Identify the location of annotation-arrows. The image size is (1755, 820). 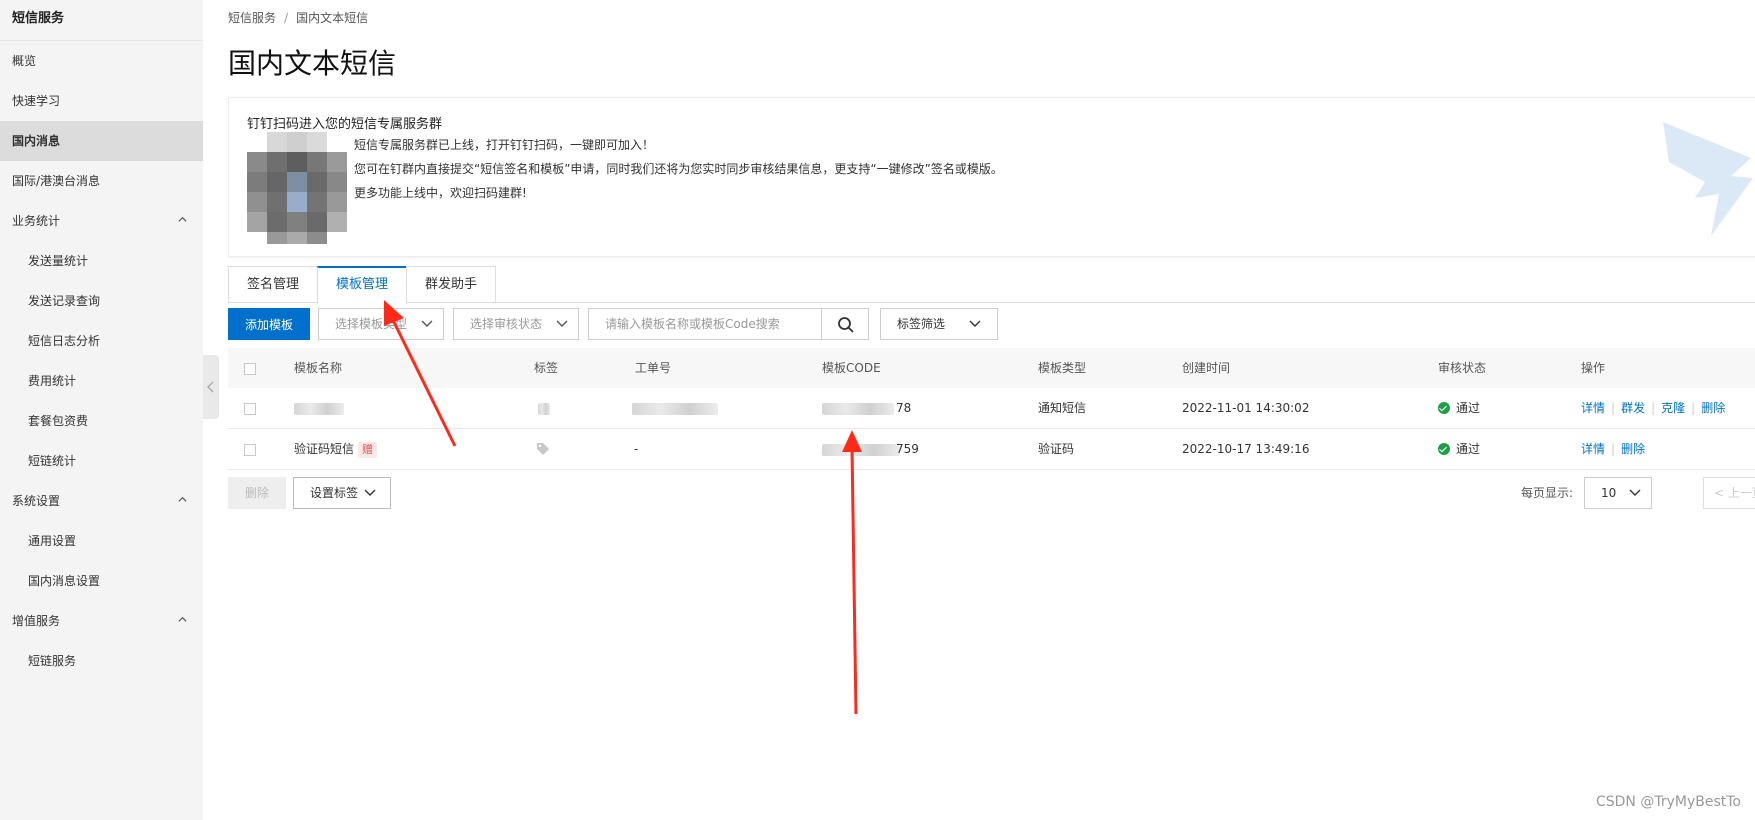
(623, 507).